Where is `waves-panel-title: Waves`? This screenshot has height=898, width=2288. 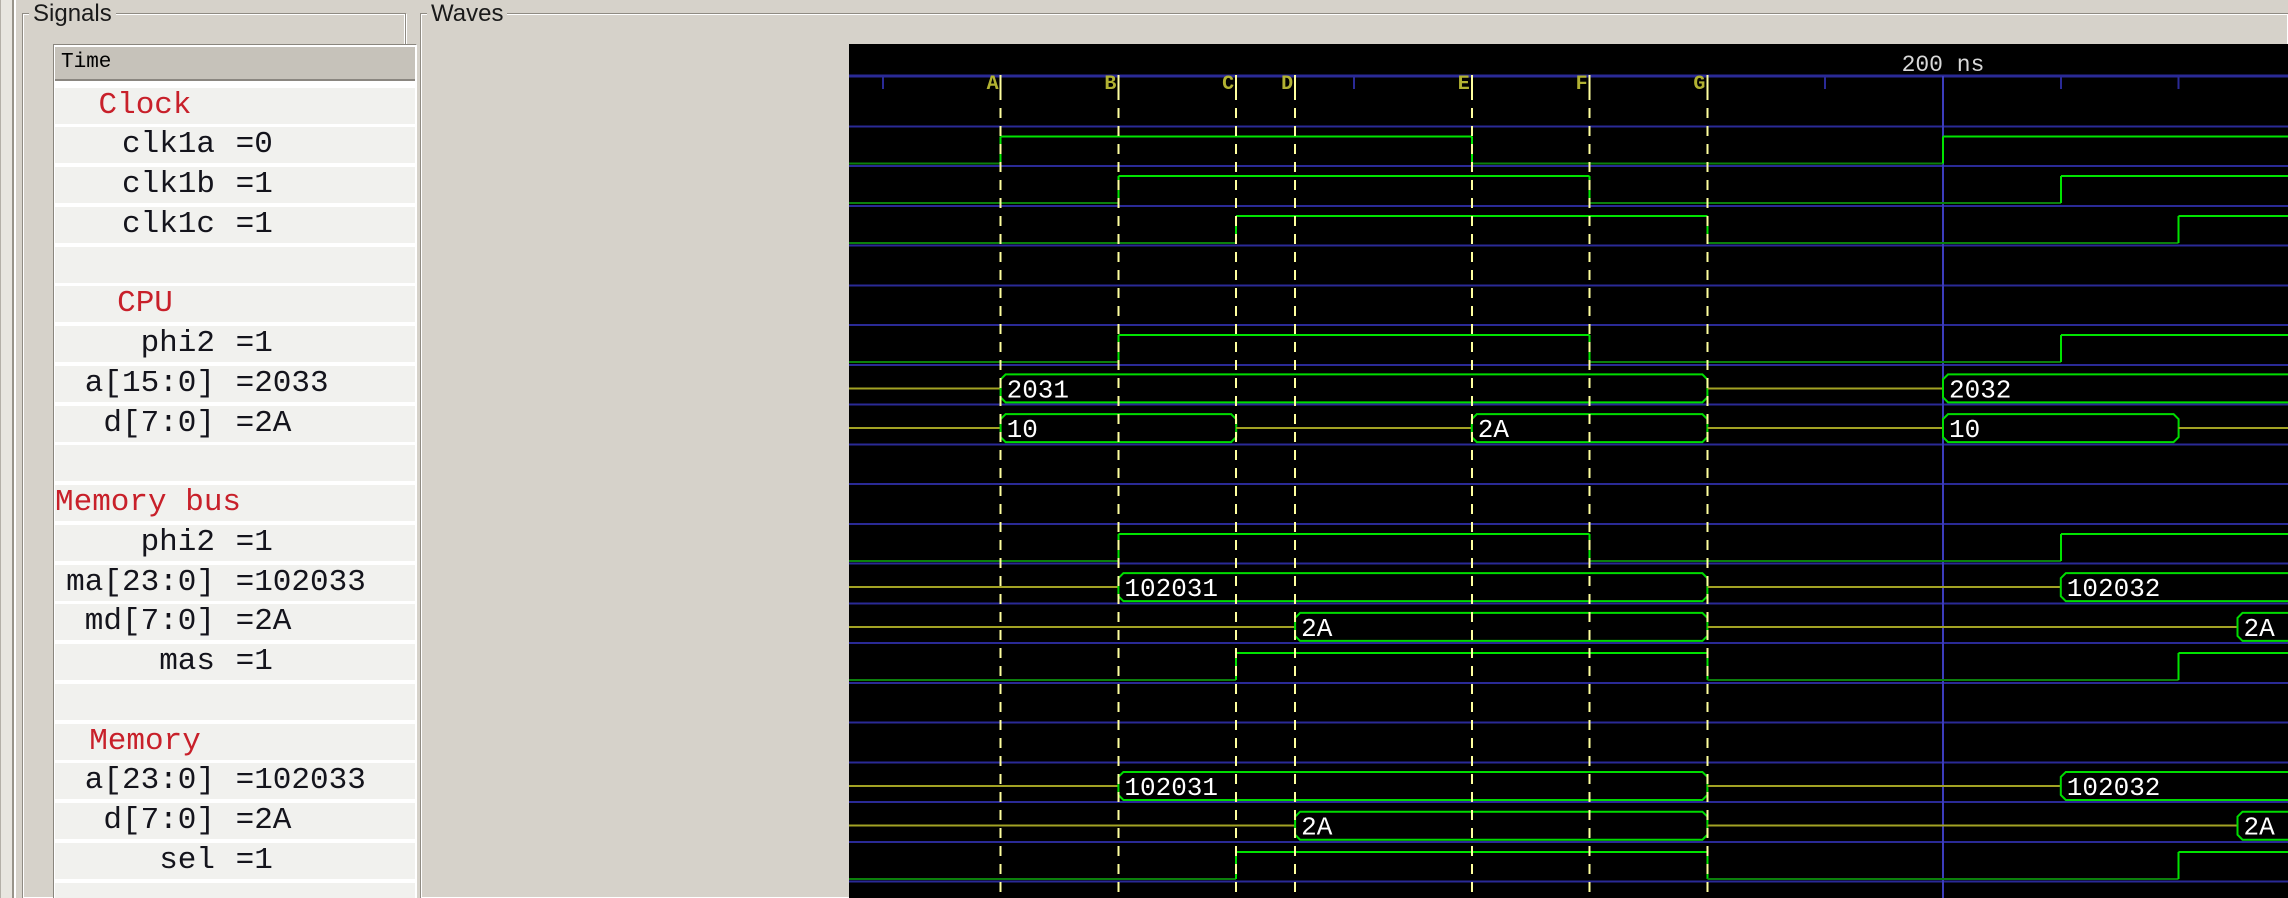 waves-panel-title: Waves is located at coordinates (467, 14).